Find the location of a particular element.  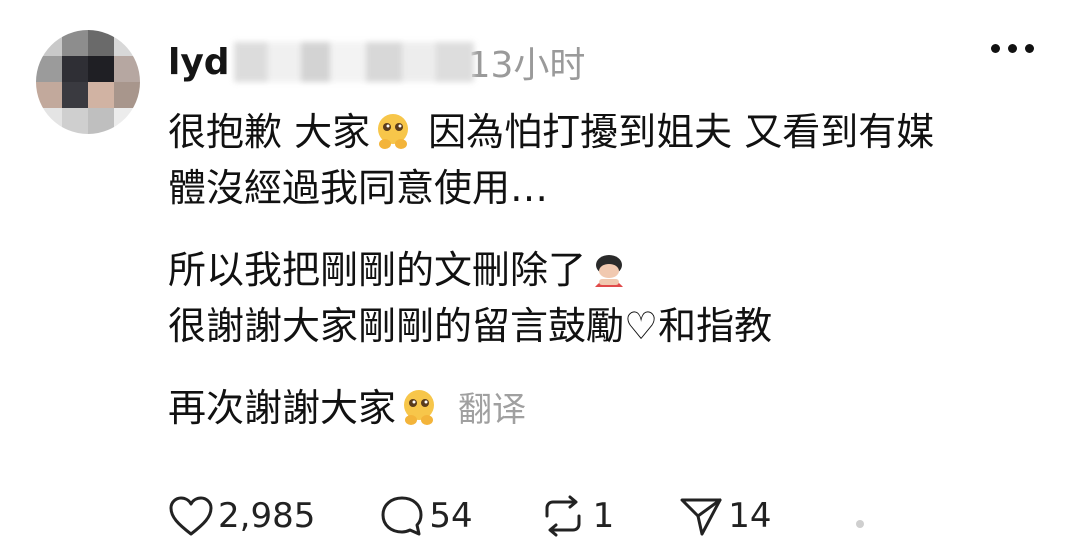

action-bar: 2,985 54 1 14 is located at coordinates (502, 516).